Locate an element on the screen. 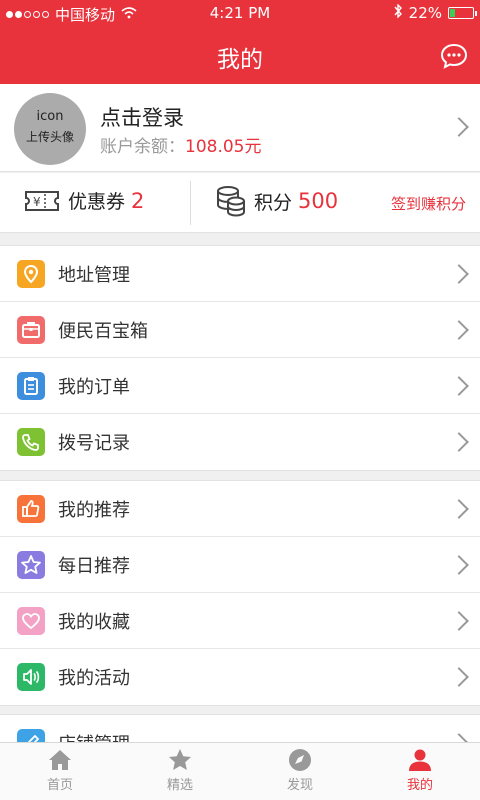 The height and width of the screenshot is (800, 480). menu-item-label: 每日推荐 is located at coordinates (94, 566).